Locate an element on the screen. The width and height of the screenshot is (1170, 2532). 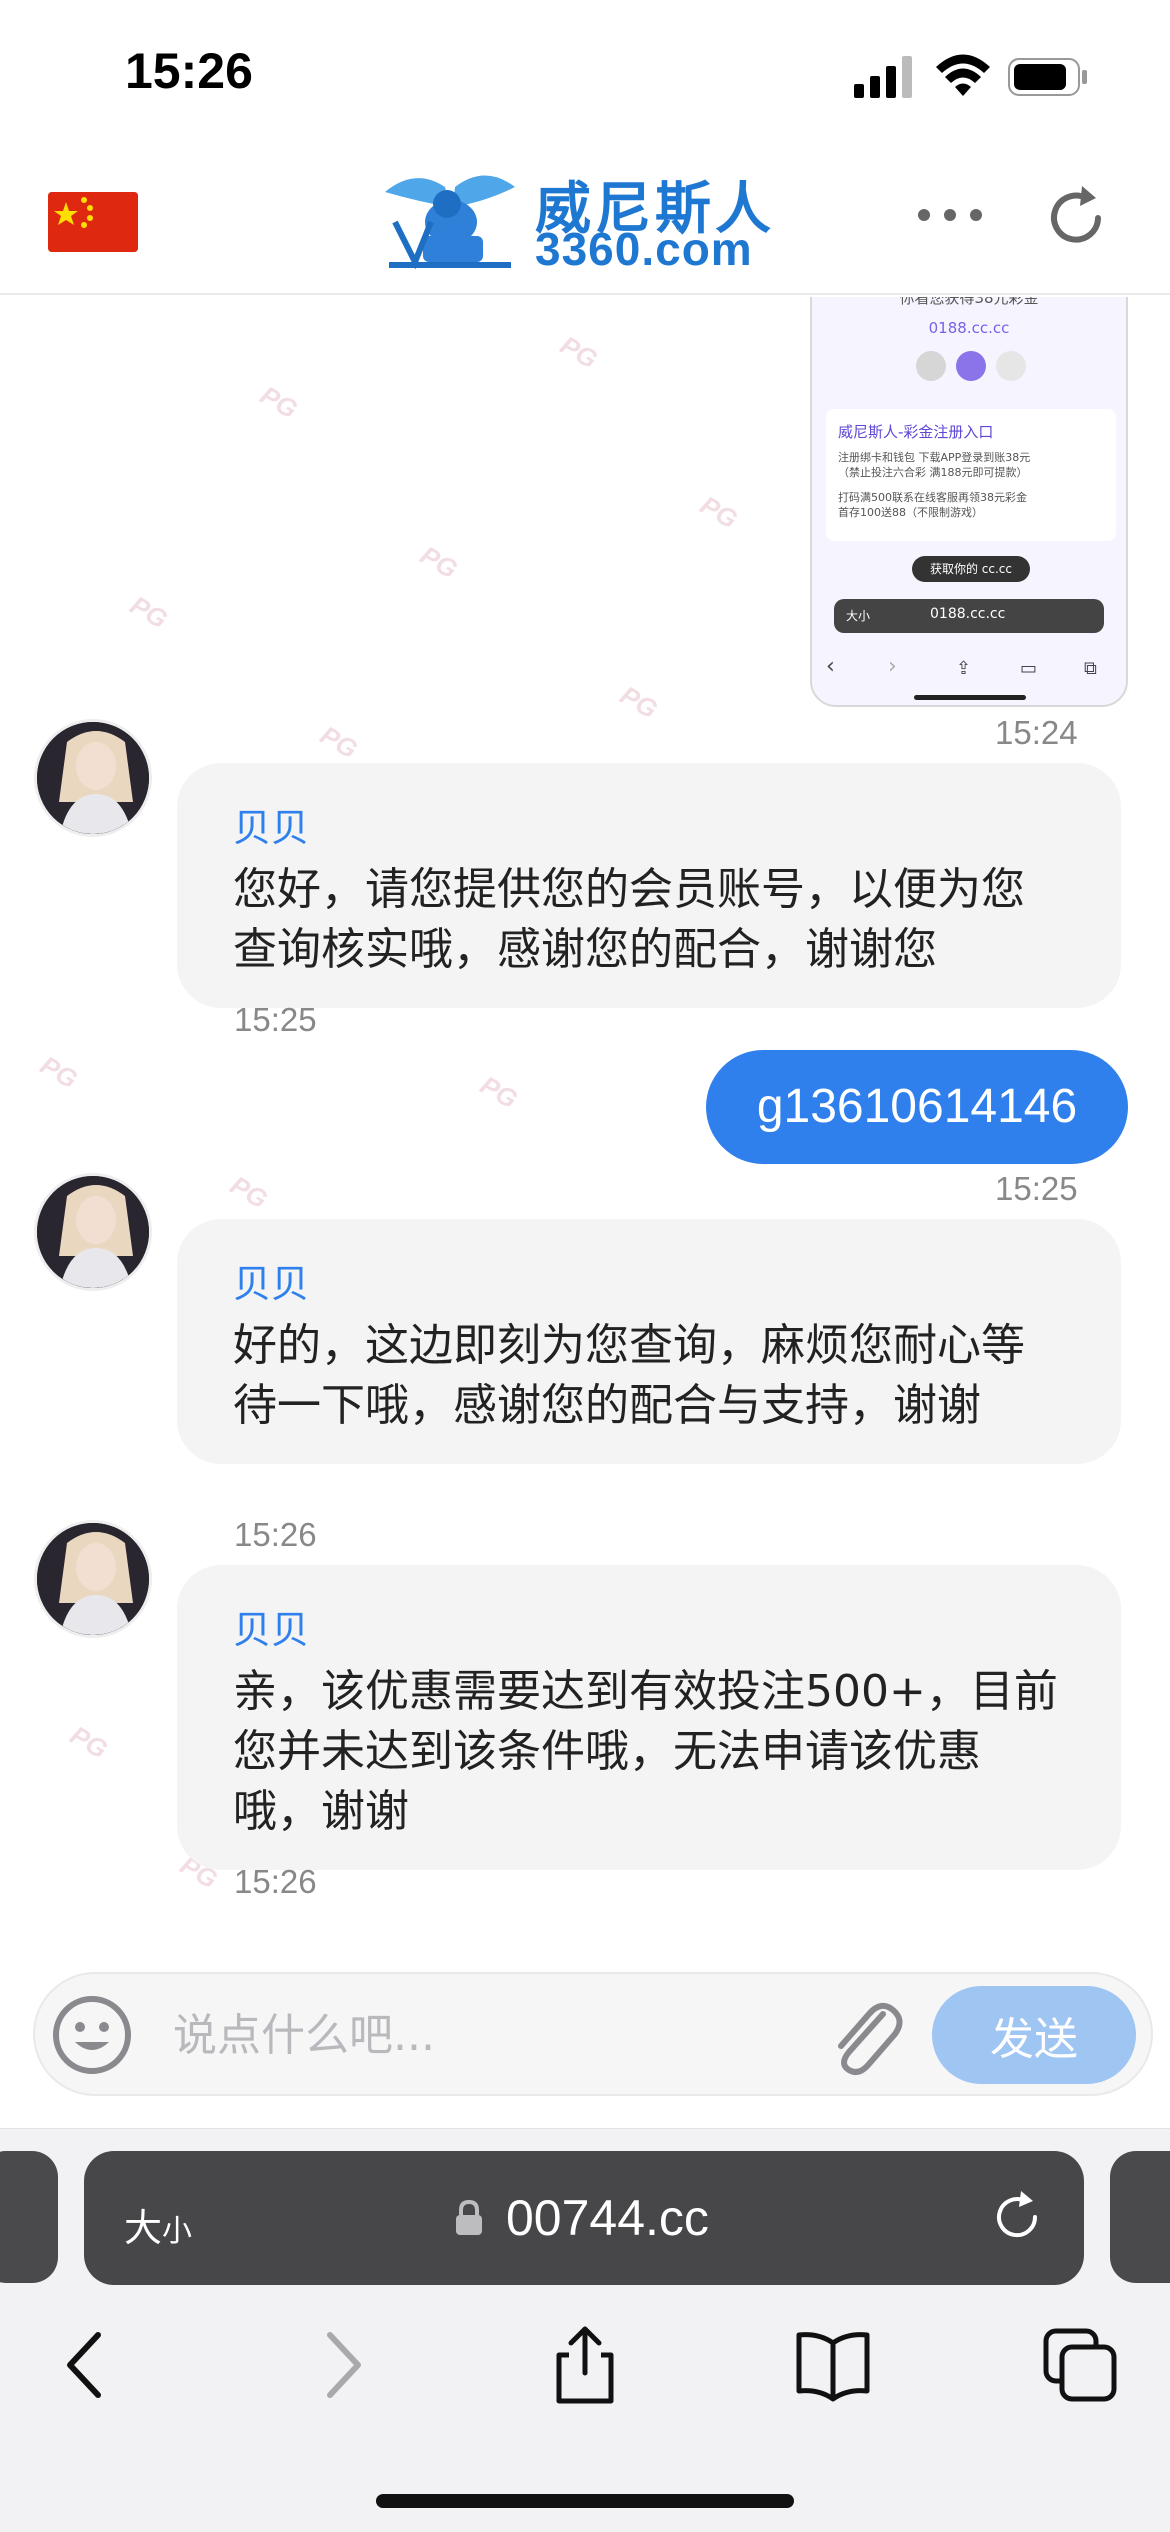
phone-icon is located at coordinates (931, 366).